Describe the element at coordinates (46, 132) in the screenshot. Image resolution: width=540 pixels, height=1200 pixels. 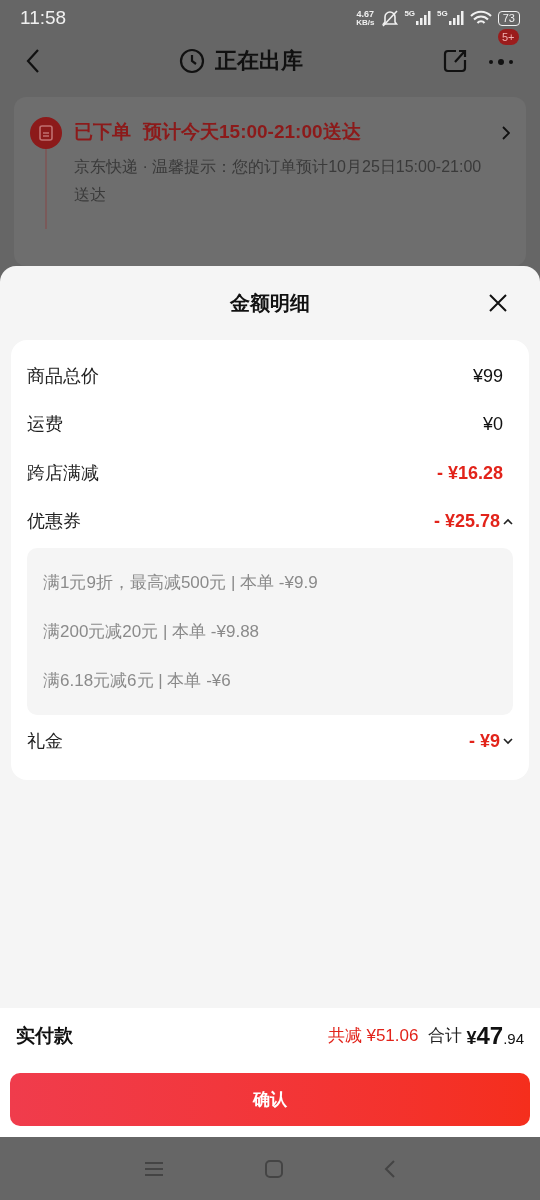
I see `order-icon` at that location.